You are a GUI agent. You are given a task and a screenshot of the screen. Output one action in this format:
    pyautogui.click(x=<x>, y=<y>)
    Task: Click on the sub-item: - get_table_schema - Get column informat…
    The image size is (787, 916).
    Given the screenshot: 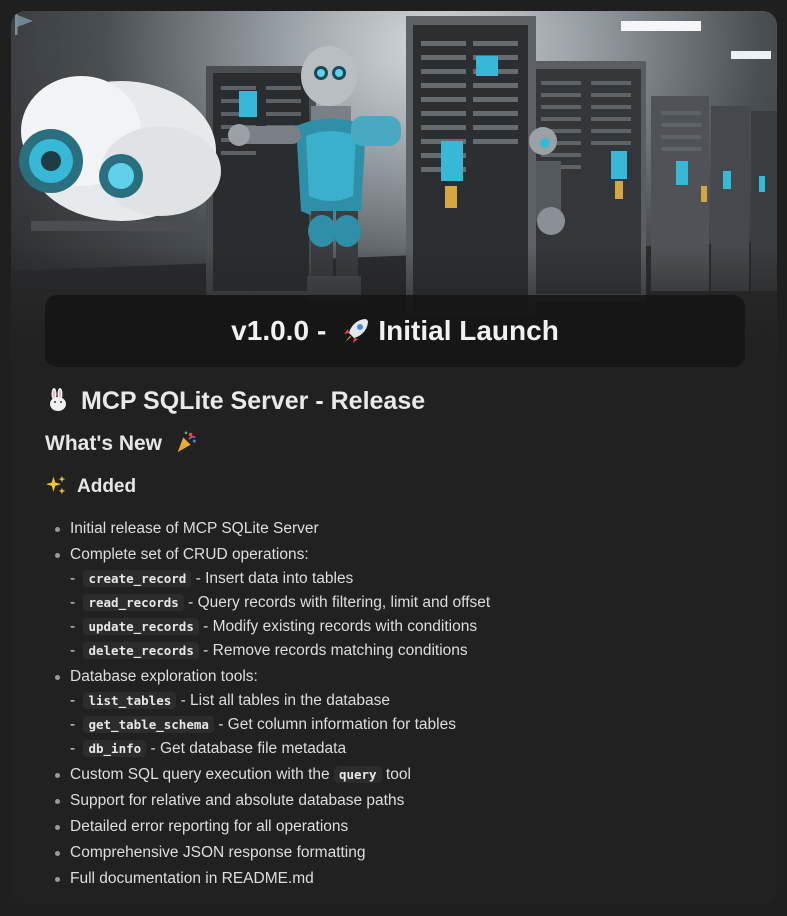 What is the action you would take?
    pyautogui.click(x=263, y=724)
    